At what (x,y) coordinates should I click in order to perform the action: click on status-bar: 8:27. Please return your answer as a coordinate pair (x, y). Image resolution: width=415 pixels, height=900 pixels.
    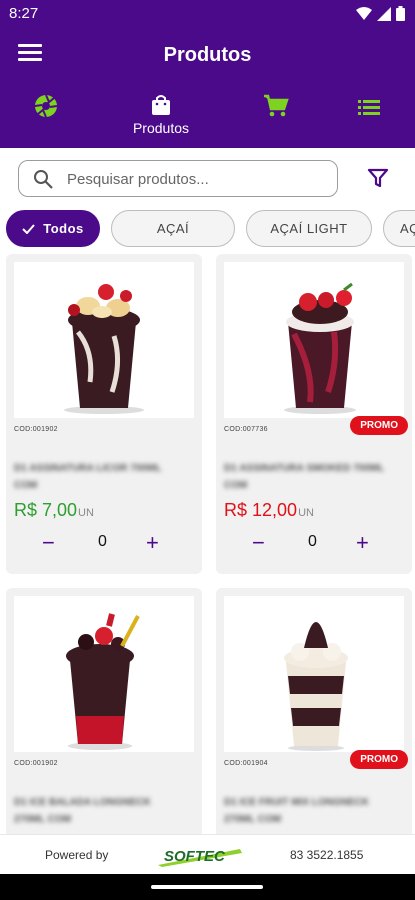
    Looking at the image, I should click on (207, 14).